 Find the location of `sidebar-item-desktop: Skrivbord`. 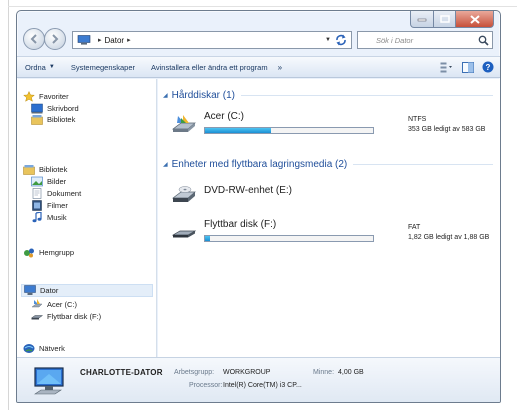

sidebar-item-desktop: Skrivbord is located at coordinates (55, 108).